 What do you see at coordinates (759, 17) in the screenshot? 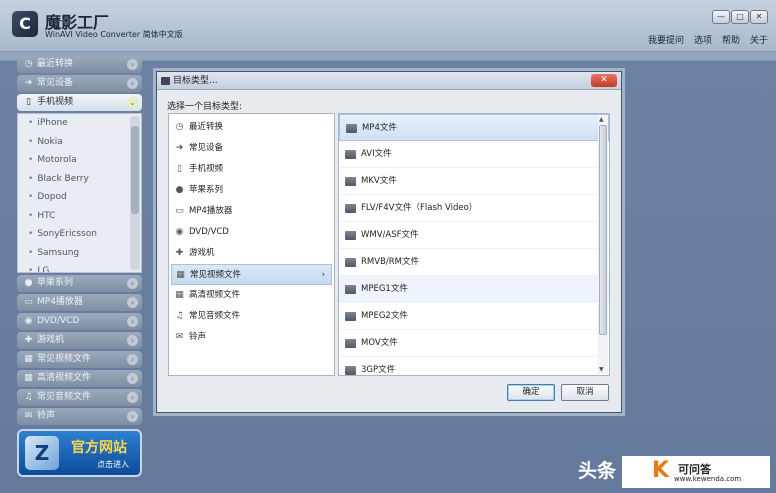
I see `close-window-button: ✕` at bounding box center [759, 17].